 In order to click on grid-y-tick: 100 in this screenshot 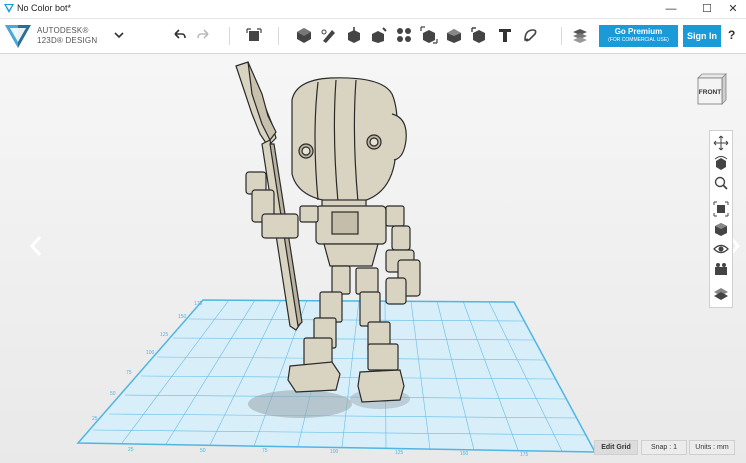, I will do `click(150, 353)`.